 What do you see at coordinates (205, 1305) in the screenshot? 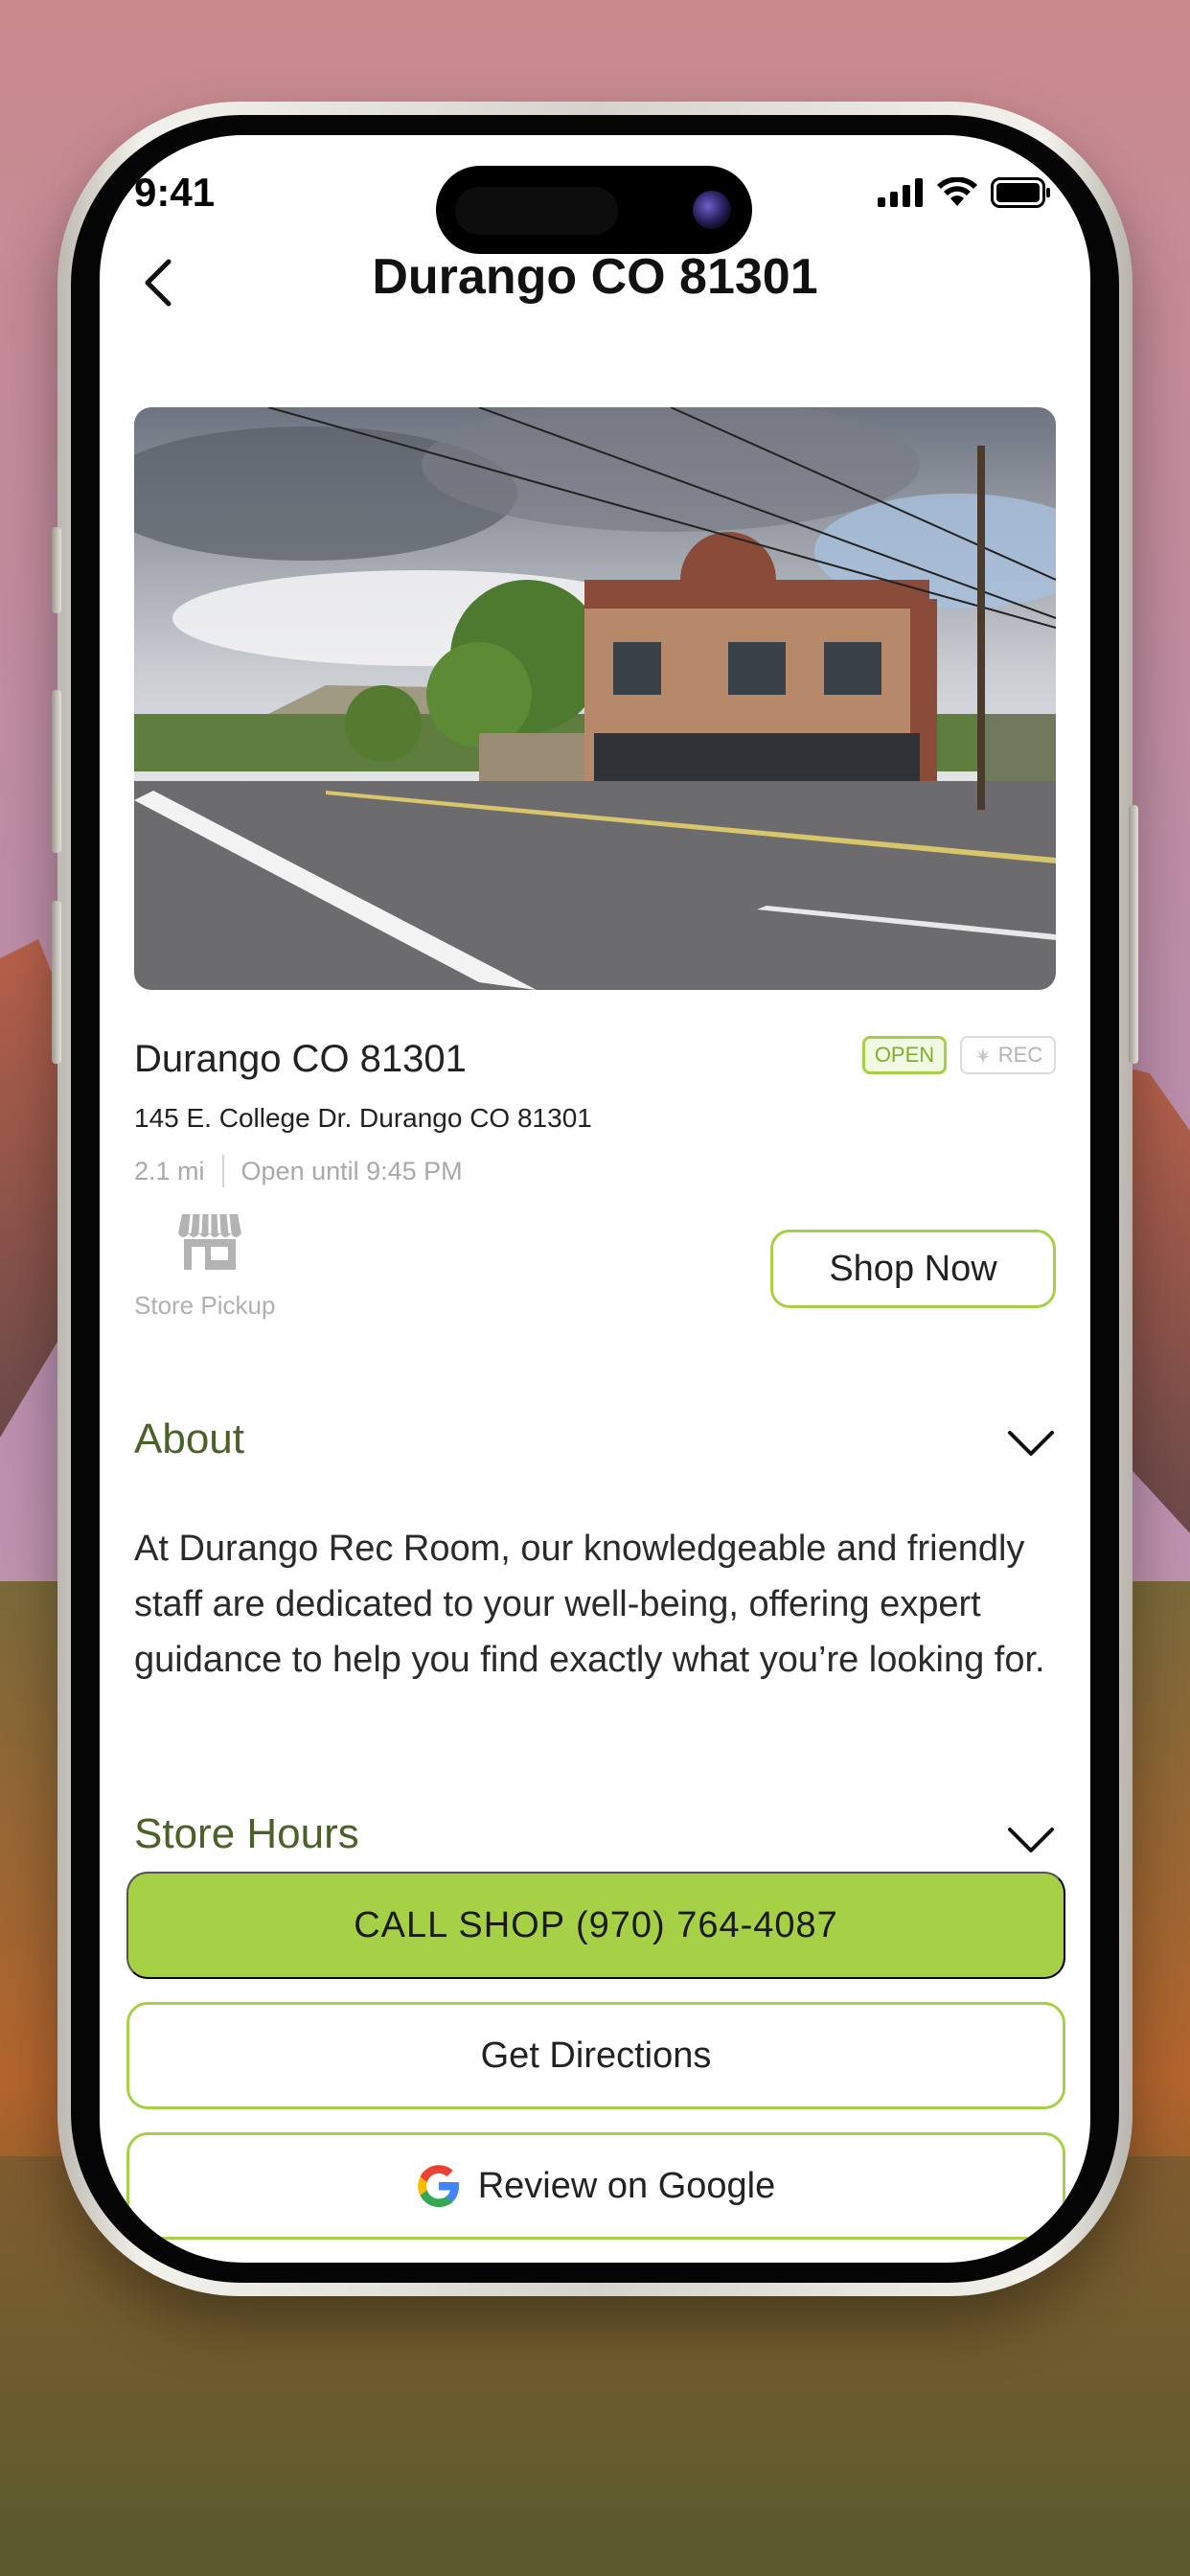
I see `store-pickup-label: Store Pickup` at bounding box center [205, 1305].